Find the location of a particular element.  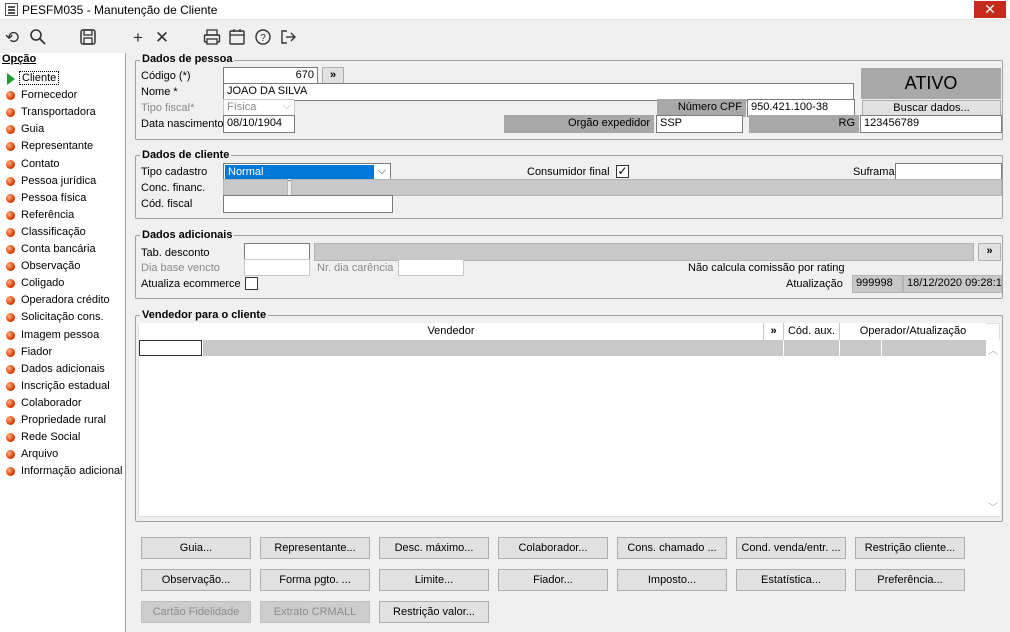

cod-fiscal-field is located at coordinates (308, 204).